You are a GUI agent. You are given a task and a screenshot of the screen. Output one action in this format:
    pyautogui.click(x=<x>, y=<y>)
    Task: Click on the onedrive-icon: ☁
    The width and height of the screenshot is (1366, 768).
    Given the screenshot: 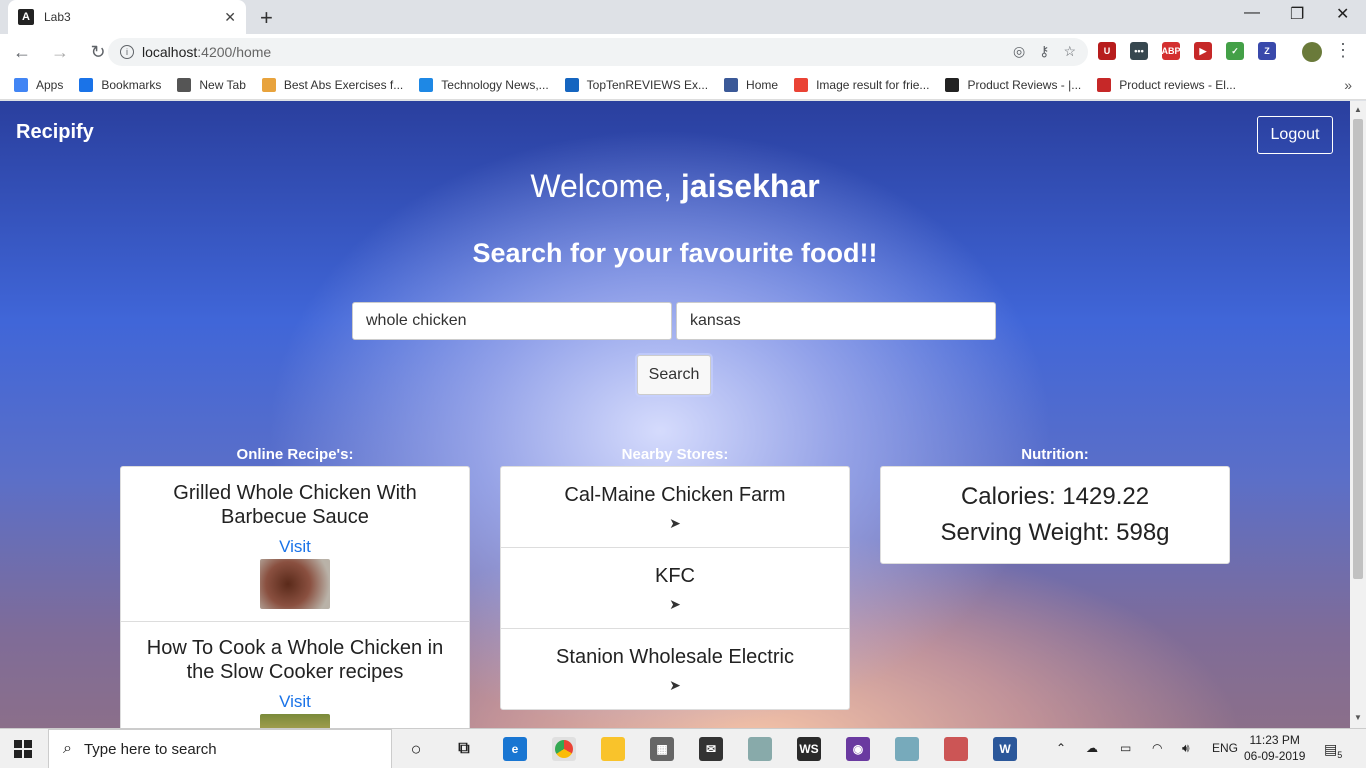 What is the action you would take?
    pyautogui.click(x=1092, y=748)
    